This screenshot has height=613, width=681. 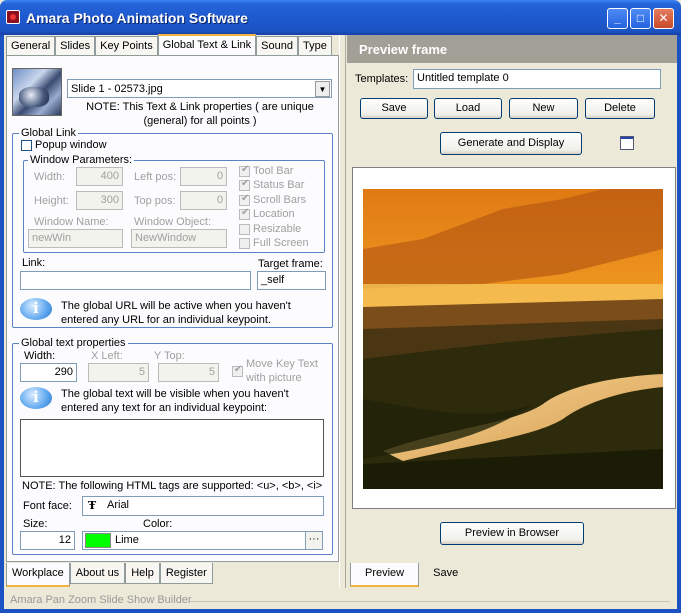 I want to click on global-link-label: Global Link, so click(x=49, y=133).